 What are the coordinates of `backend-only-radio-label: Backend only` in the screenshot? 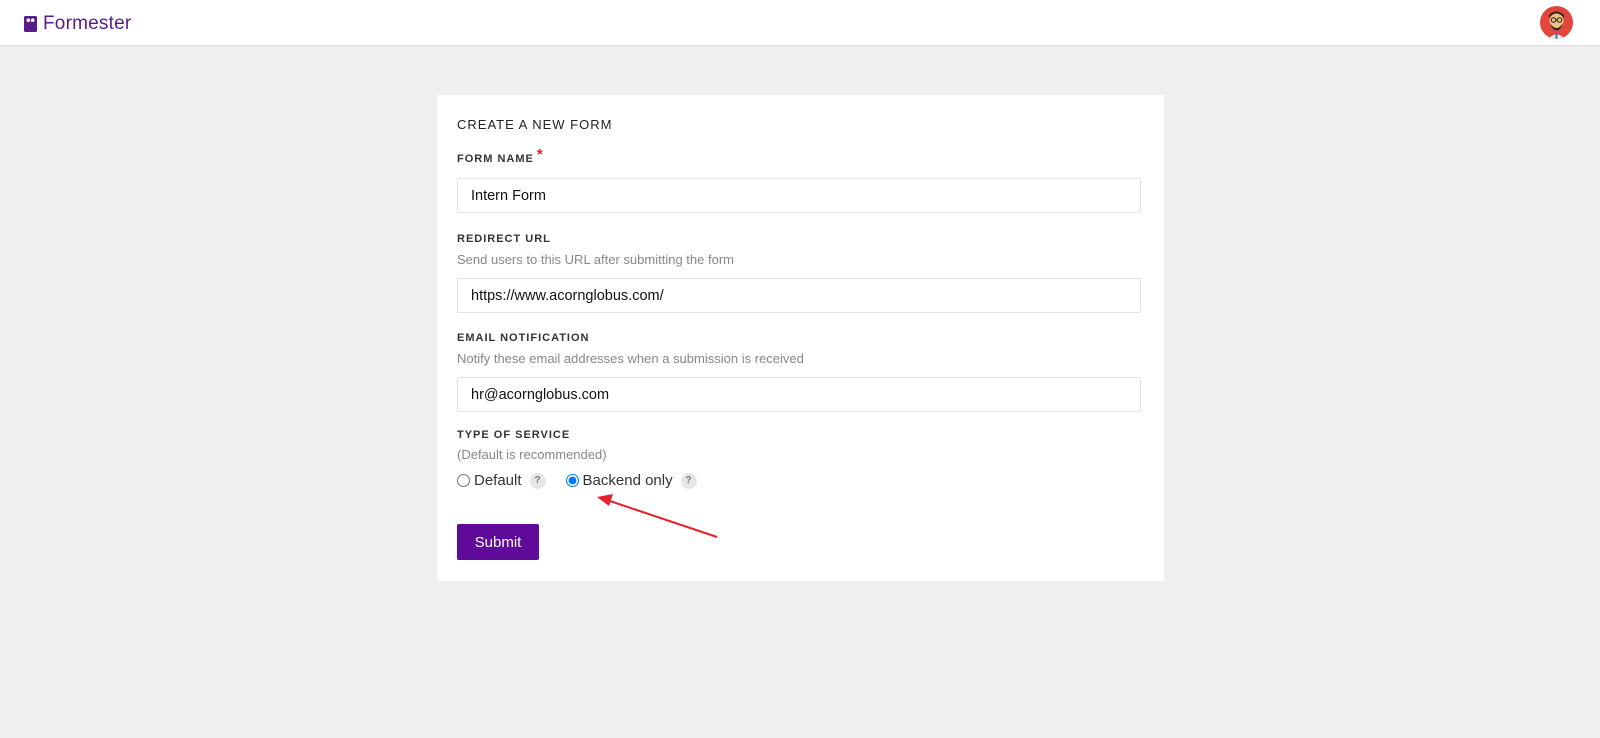 It's located at (627, 480).